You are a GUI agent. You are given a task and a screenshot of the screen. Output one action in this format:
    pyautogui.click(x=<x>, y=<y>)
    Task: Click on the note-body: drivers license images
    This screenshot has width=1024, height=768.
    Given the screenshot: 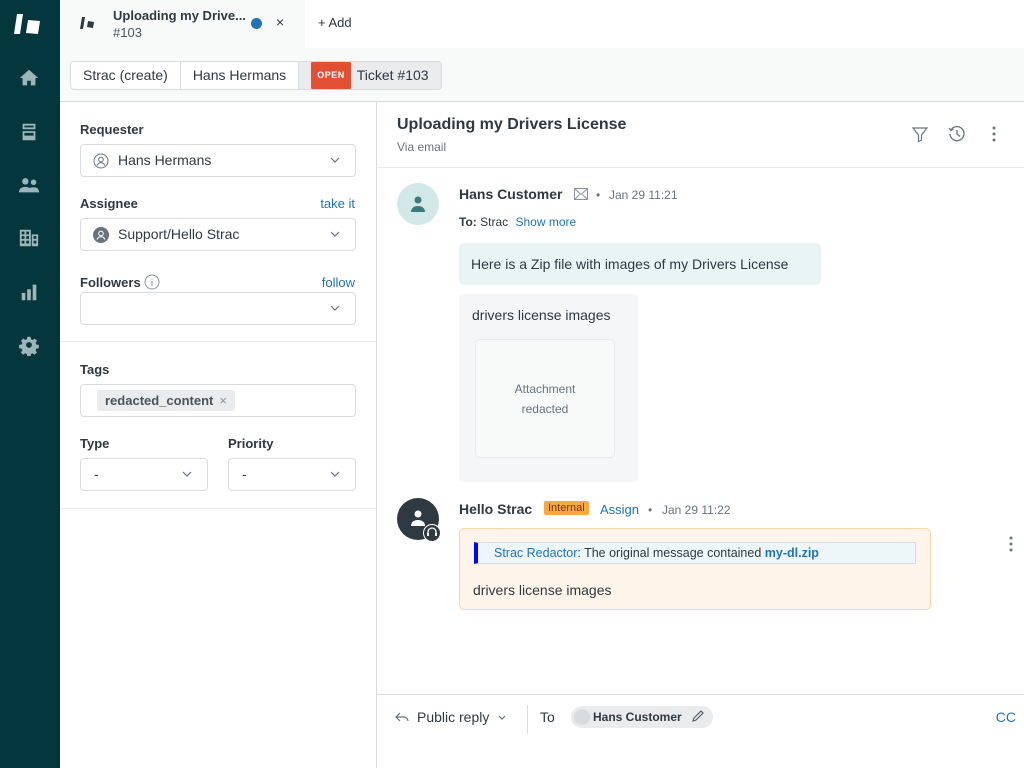 What is the action you would take?
    pyautogui.click(x=542, y=590)
    